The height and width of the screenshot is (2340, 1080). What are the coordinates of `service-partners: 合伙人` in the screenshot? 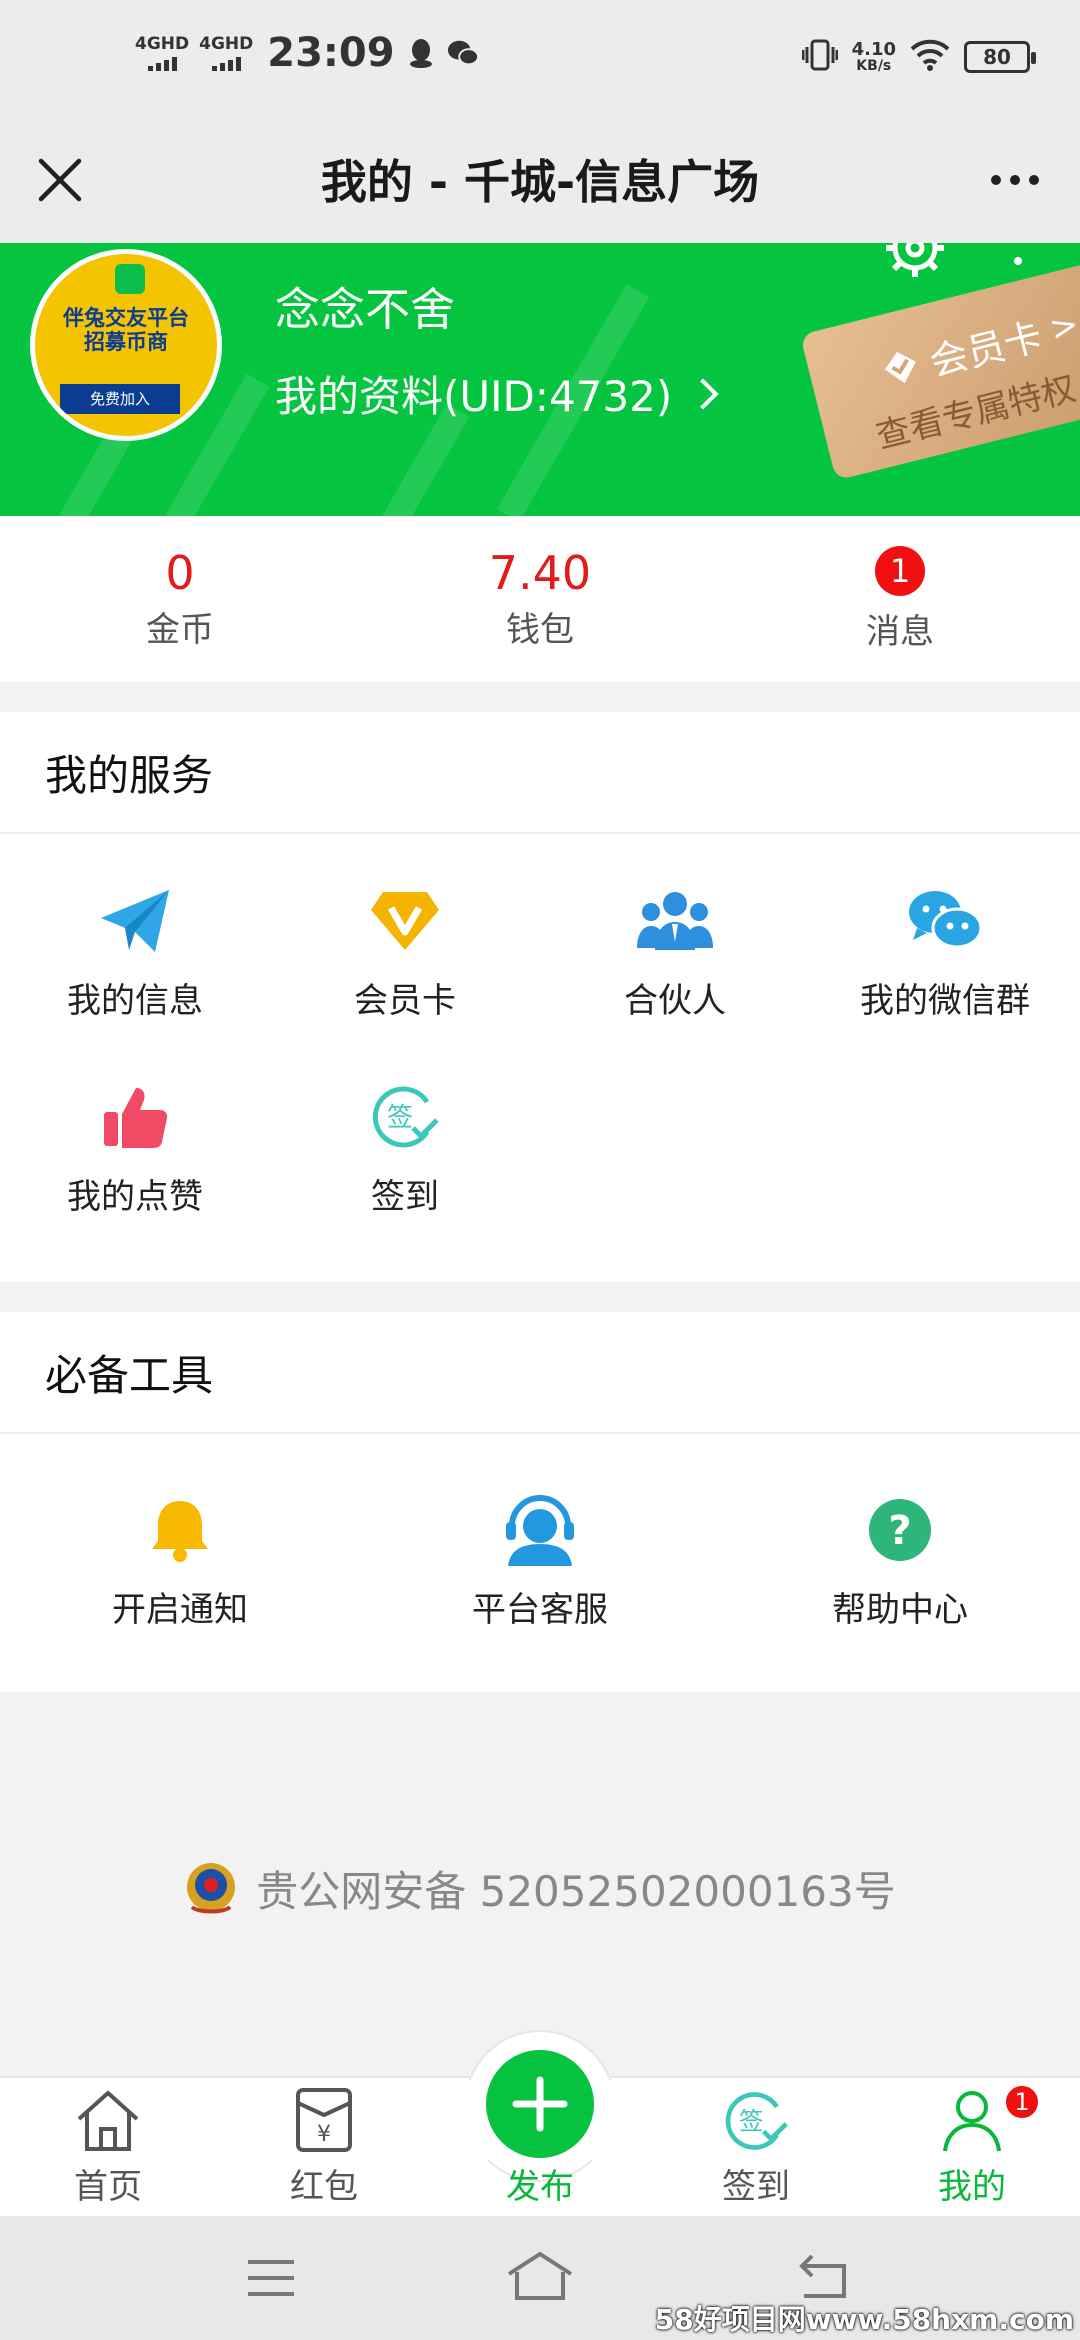 It's located at (675, 952).